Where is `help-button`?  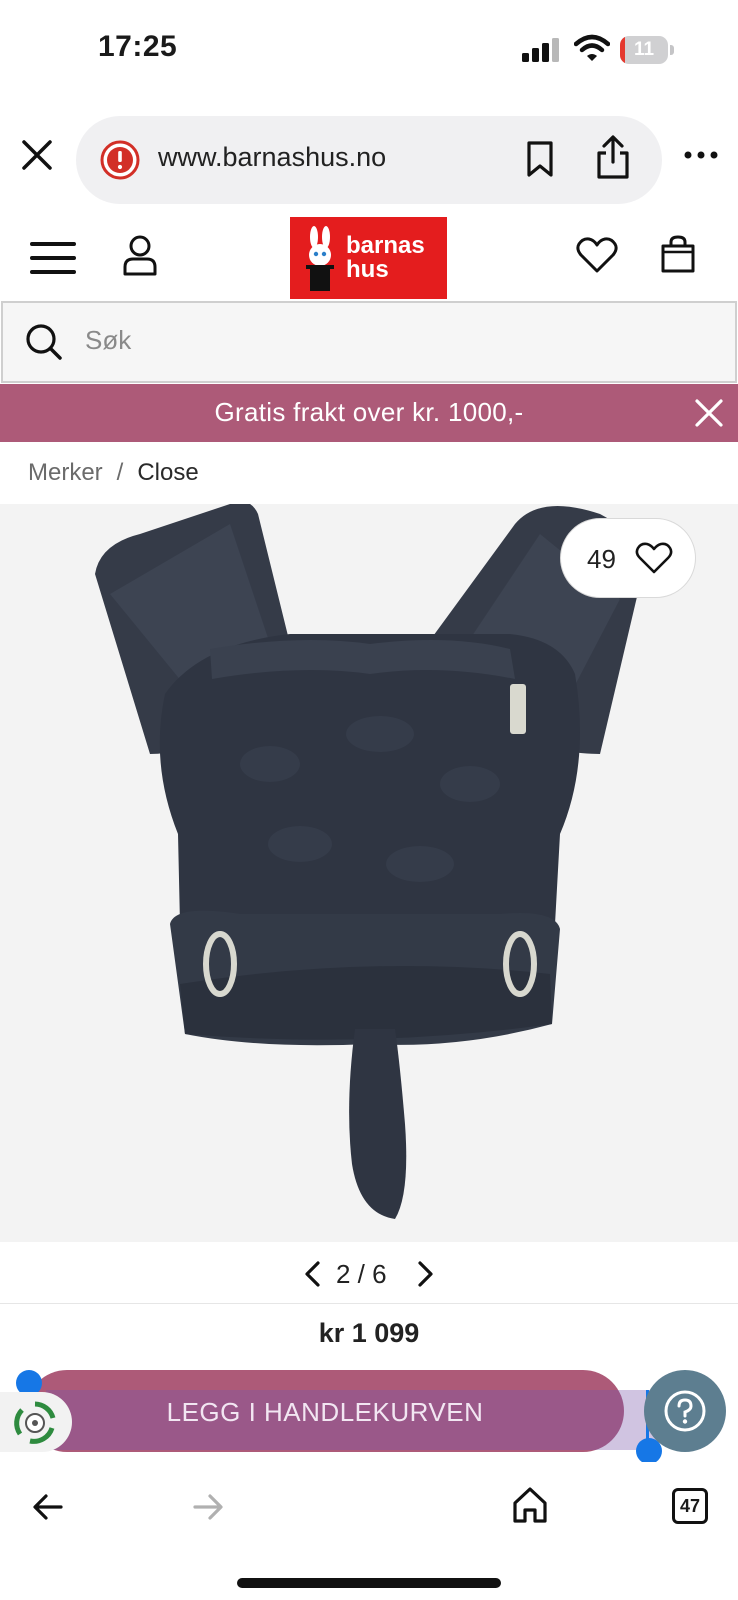
help-button is located at coordinates (685, 1411).